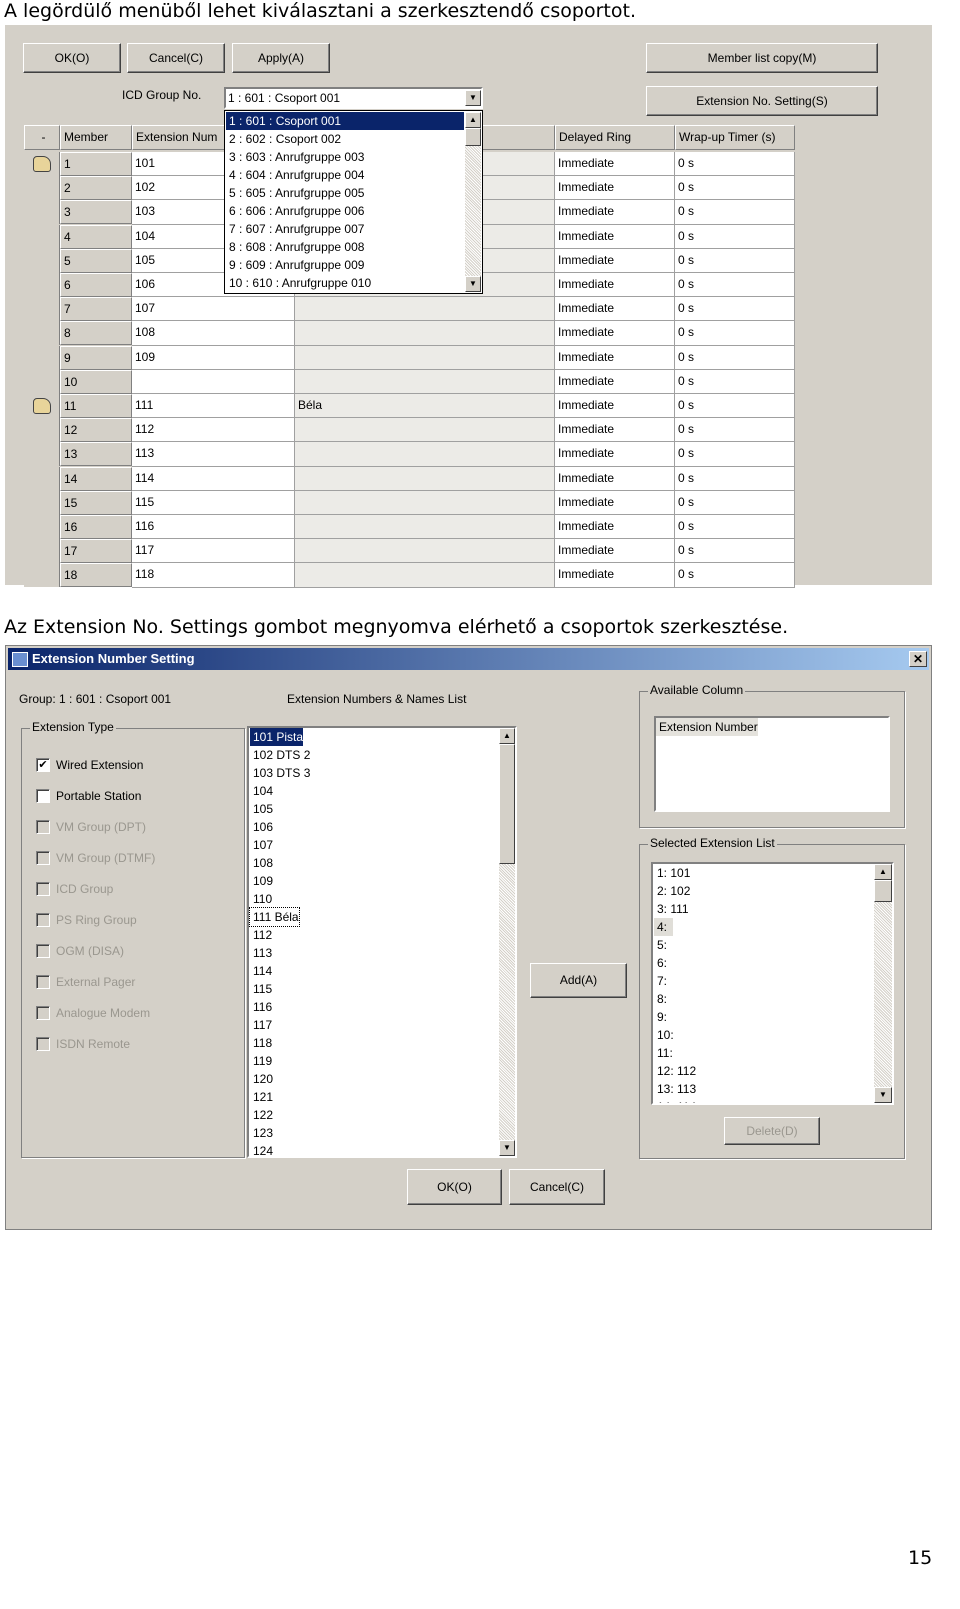 The width and height of the screenshot is (960, 1609). I want to click on ext-cell: 118, so click(213, 575).